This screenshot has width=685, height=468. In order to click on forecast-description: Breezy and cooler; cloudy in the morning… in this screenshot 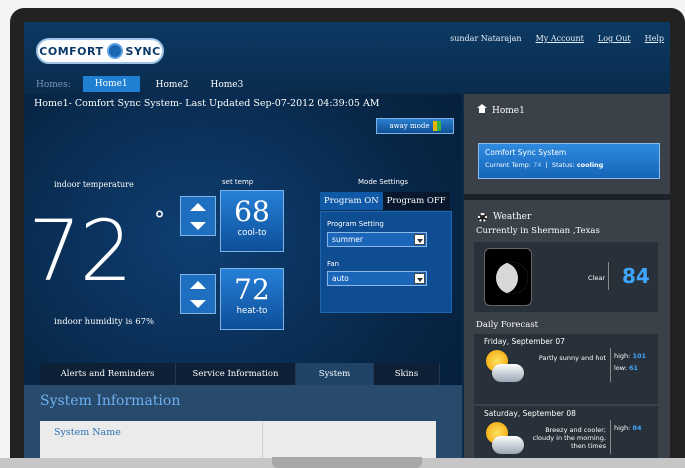, I will do `click(569, 438)`.